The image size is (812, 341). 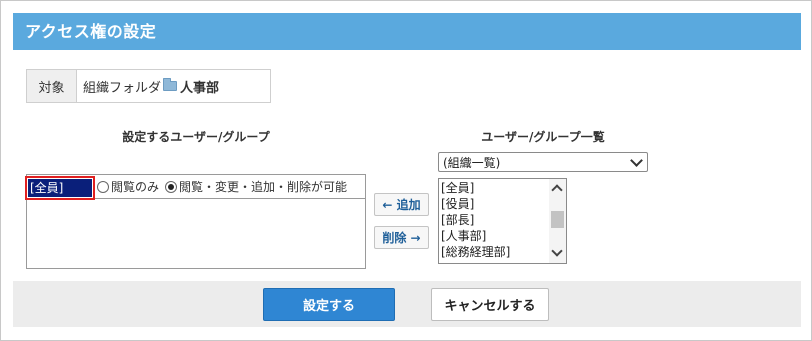 I want to click on radio-full-access-option: 閲覧・変更・追加・削除が可能, so click(x=256, y=186).